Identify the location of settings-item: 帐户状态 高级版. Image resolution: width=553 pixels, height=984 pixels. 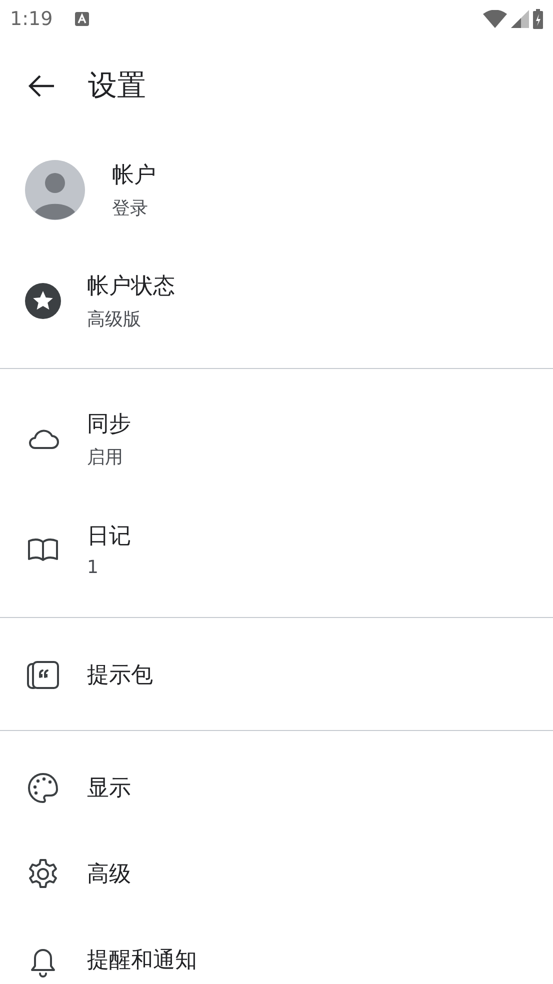
(276, 300).